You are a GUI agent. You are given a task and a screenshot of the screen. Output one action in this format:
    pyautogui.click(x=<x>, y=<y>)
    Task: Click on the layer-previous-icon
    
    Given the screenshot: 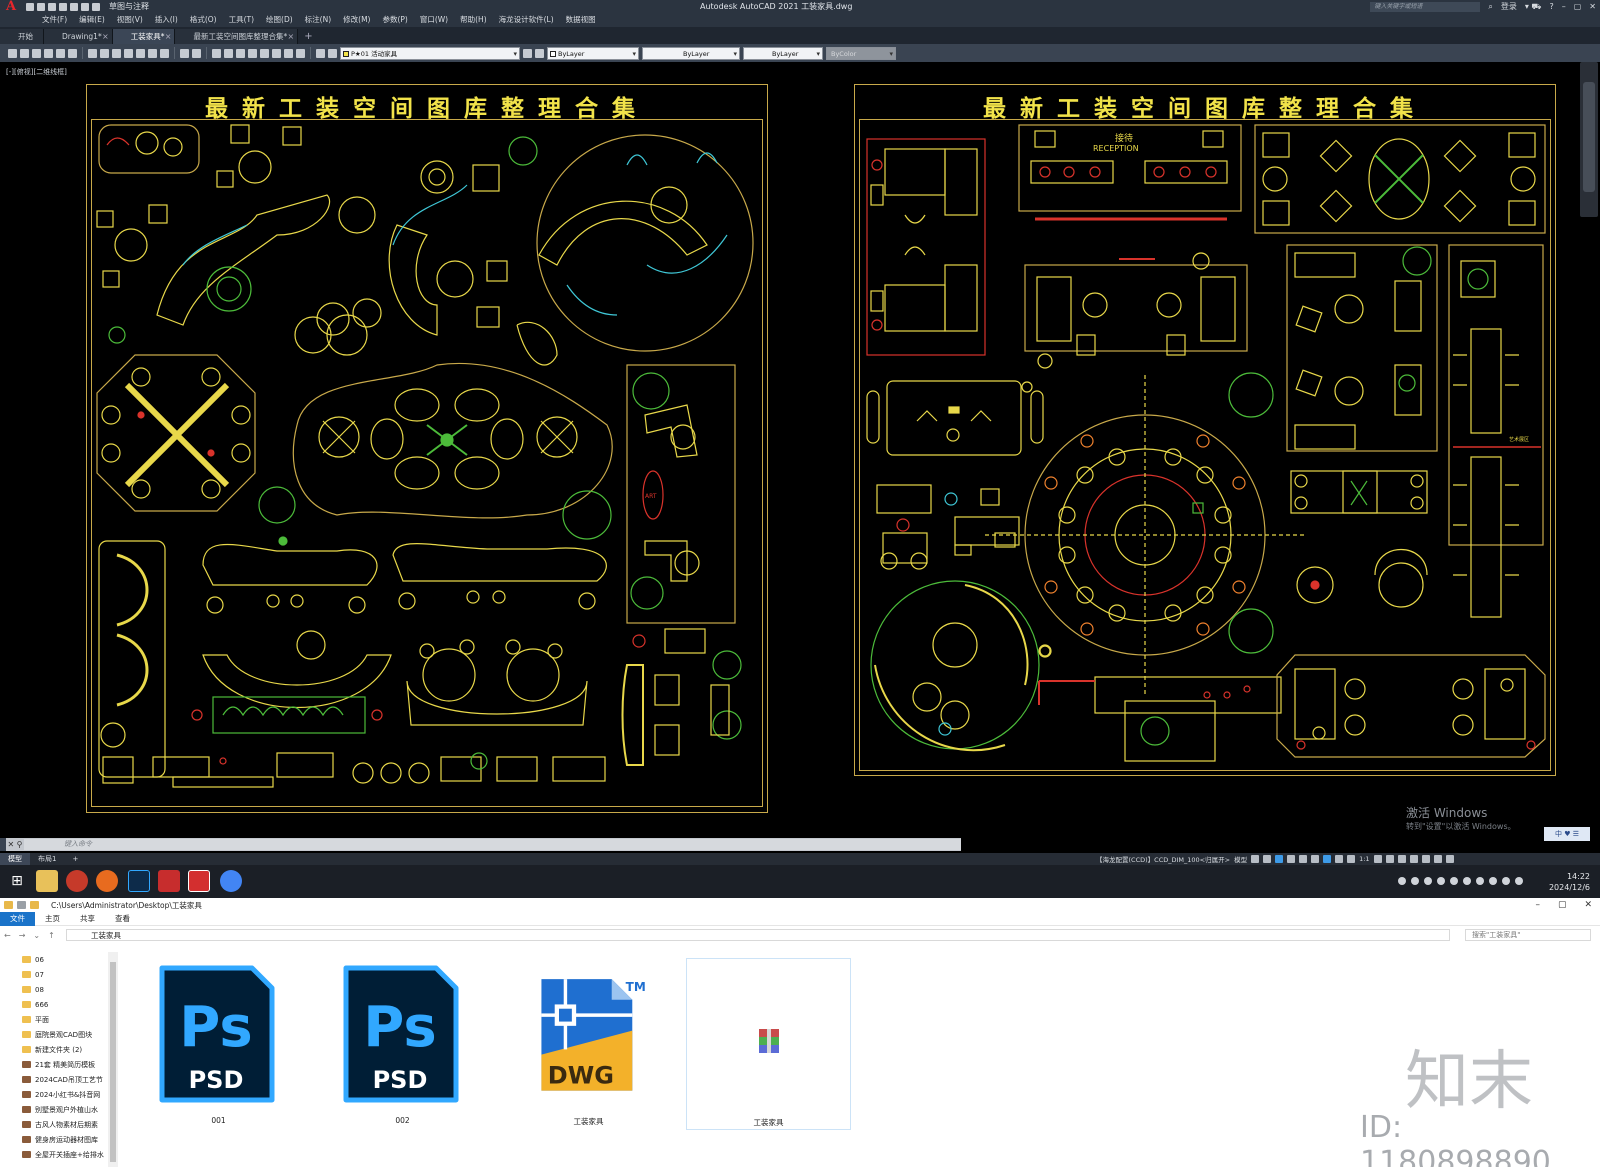 What is the action you would take?
    pyautogui.click(x=539, y=53)
    